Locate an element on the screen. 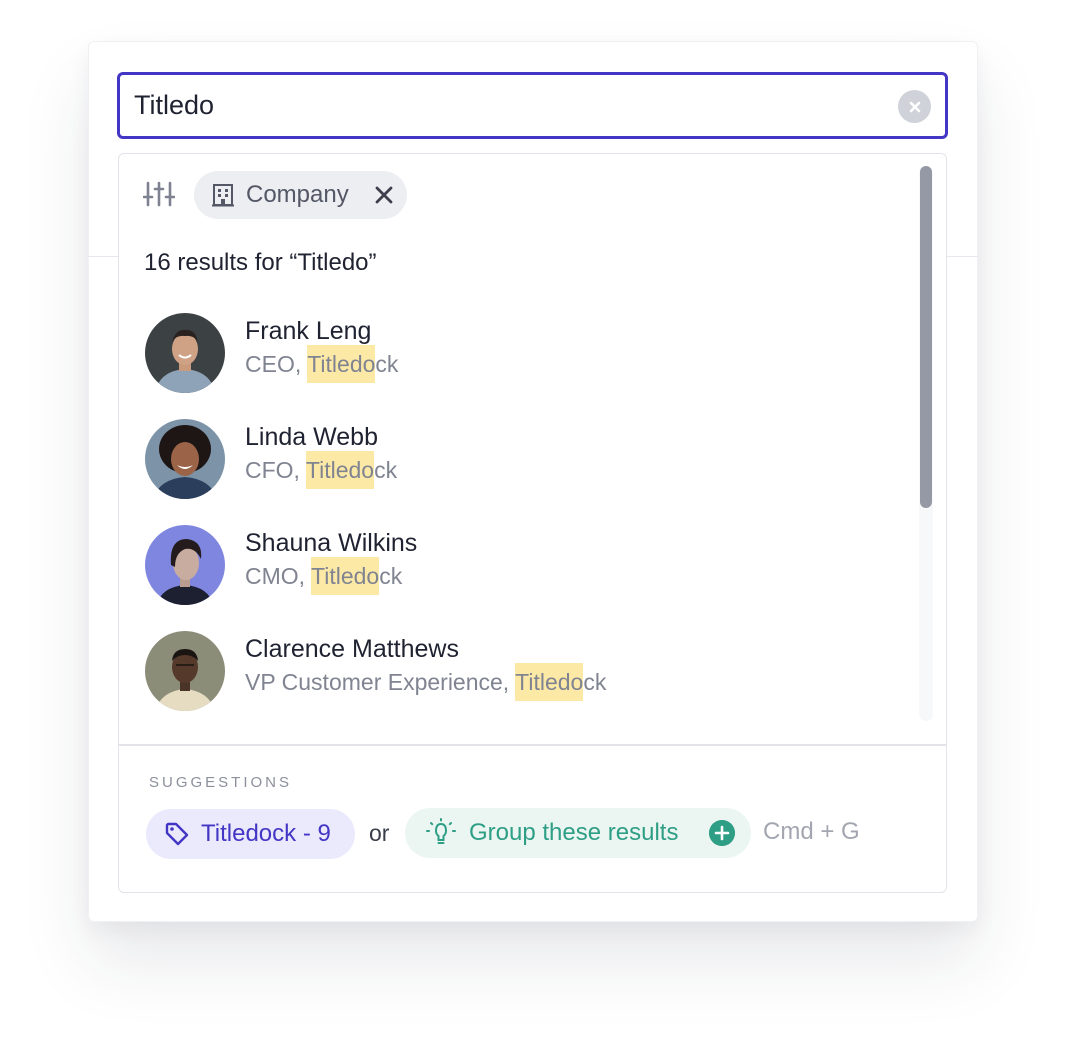 The height and width of the screenshot is (1056, 1066). person-role: CMO, Titledock is located at coordinates (323, 576).